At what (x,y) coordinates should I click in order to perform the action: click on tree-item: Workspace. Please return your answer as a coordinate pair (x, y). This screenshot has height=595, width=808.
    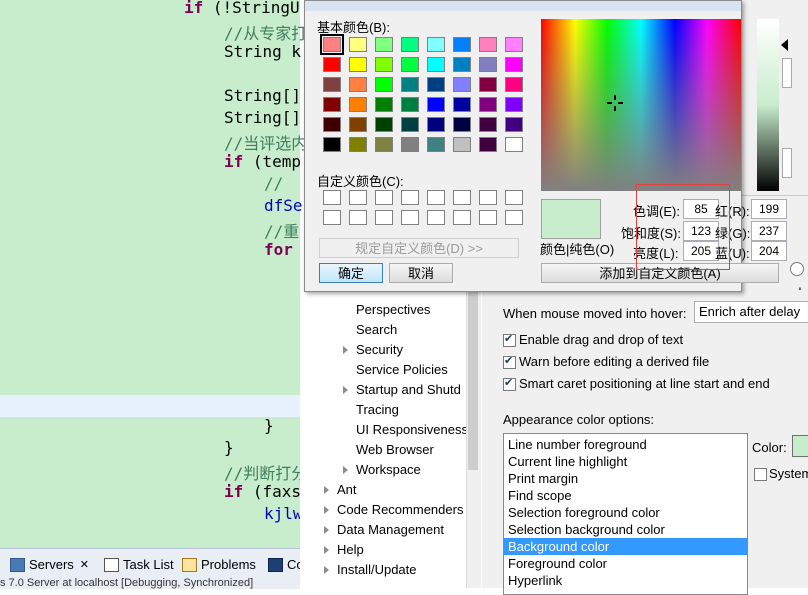
    Looking at the image, I should click on (388, 469).